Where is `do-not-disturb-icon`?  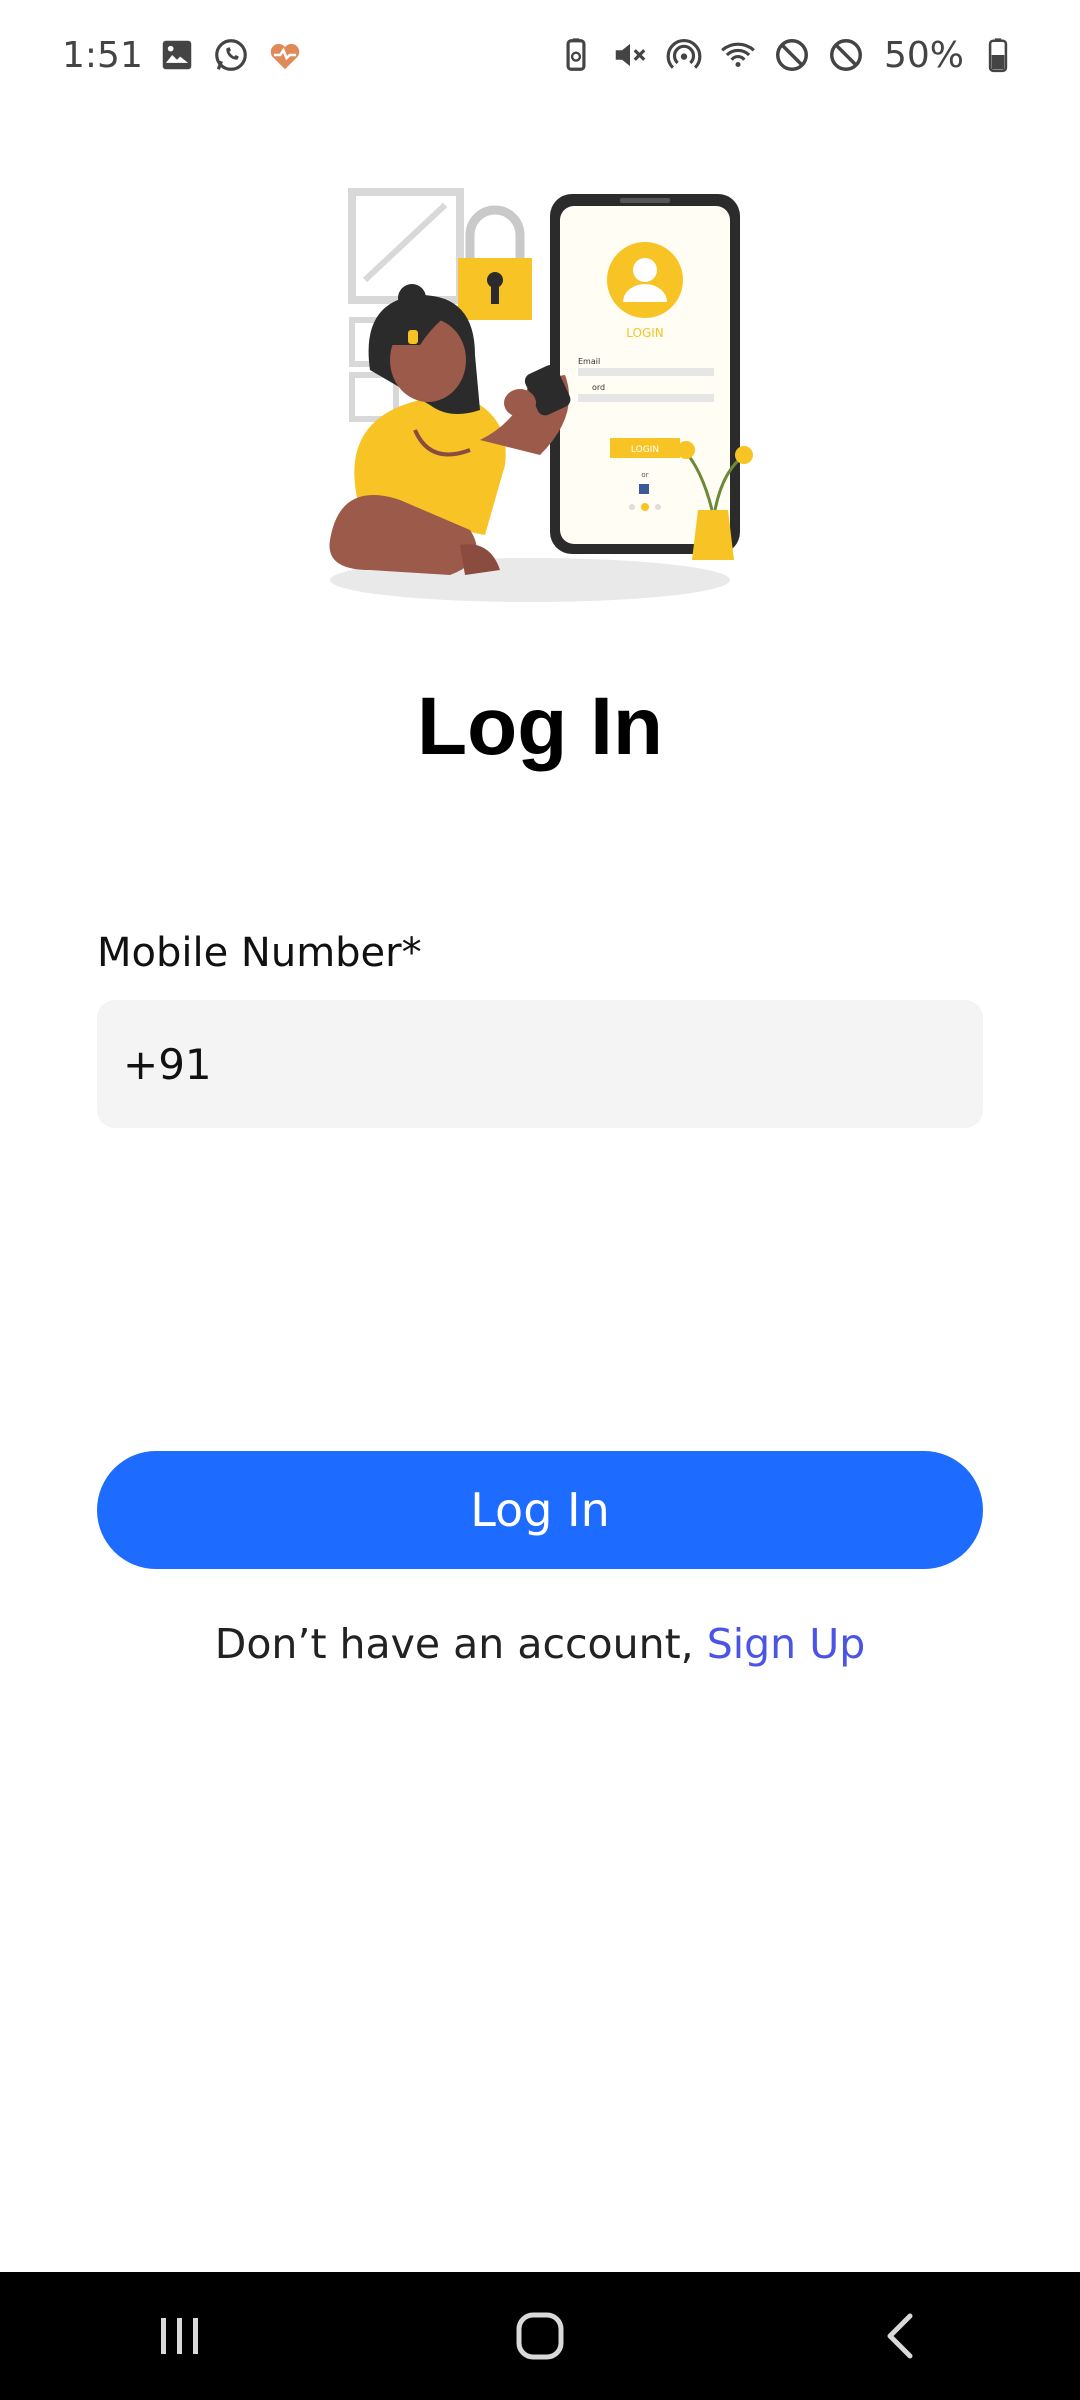 do-not-disturb-icon is located at coordinates (792, 55).